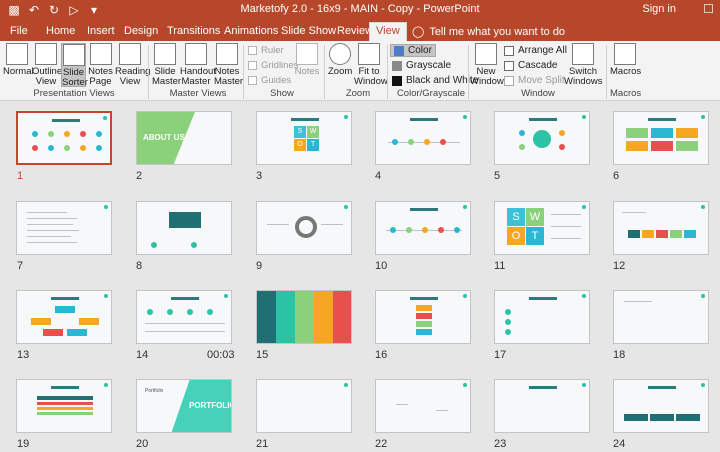 Image resolution: width=720 pixels, height=452 pixels. What do you see at coordinates (487, 65) in the screenshot?
I see `new-window-button: New Window` at bounding box center [487, 65].